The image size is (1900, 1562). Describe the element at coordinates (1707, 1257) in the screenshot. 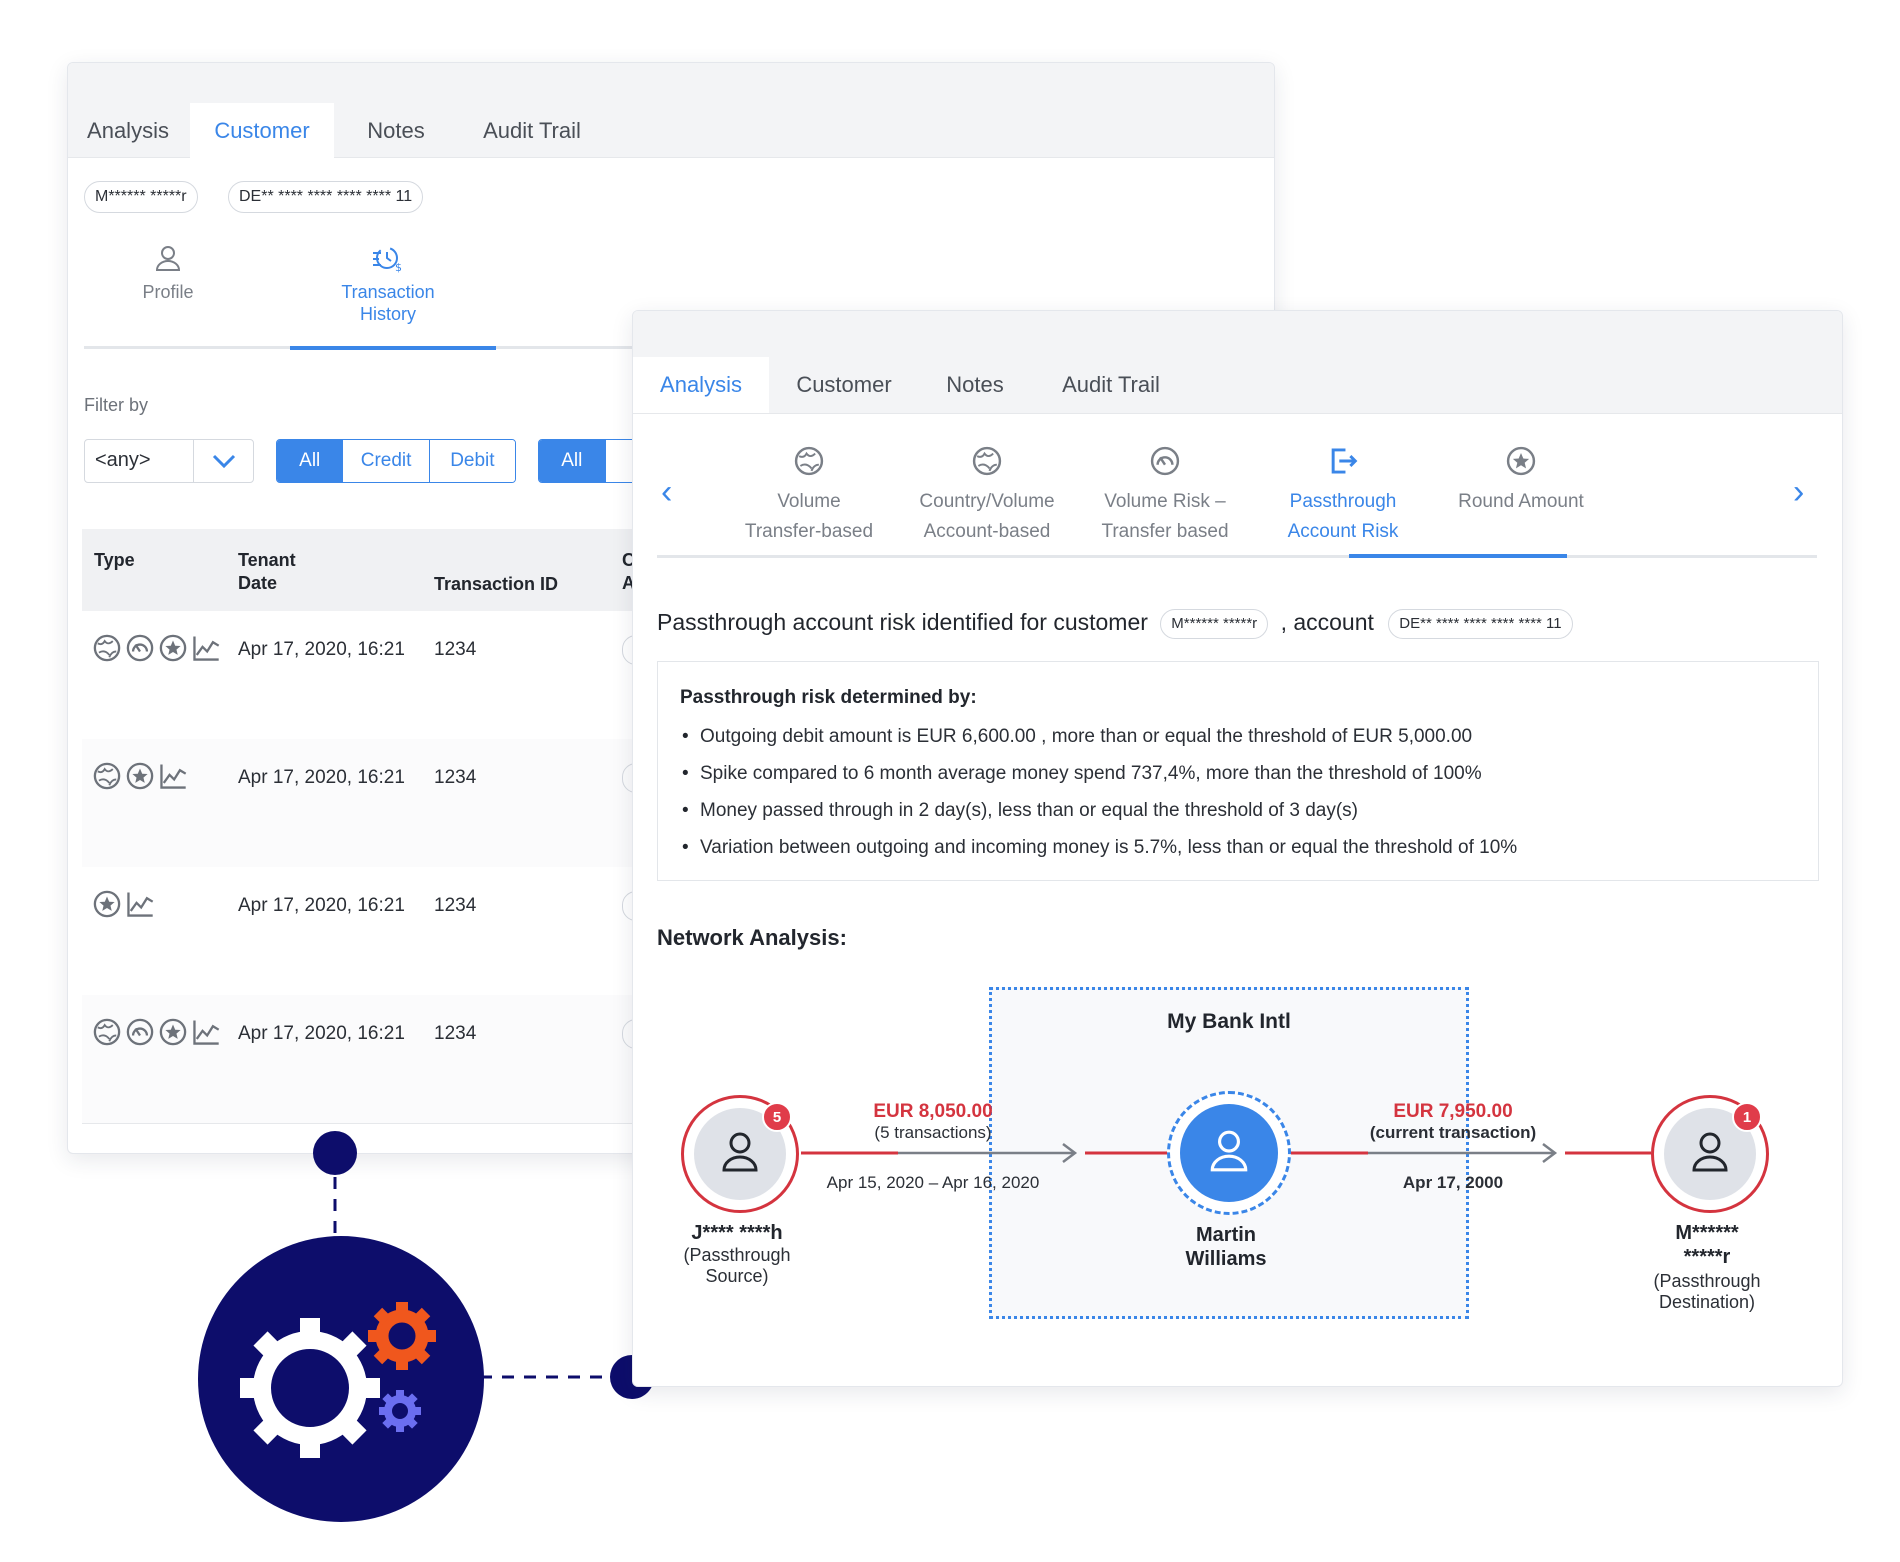

I see `destination-name-line2: *****r` at that location.